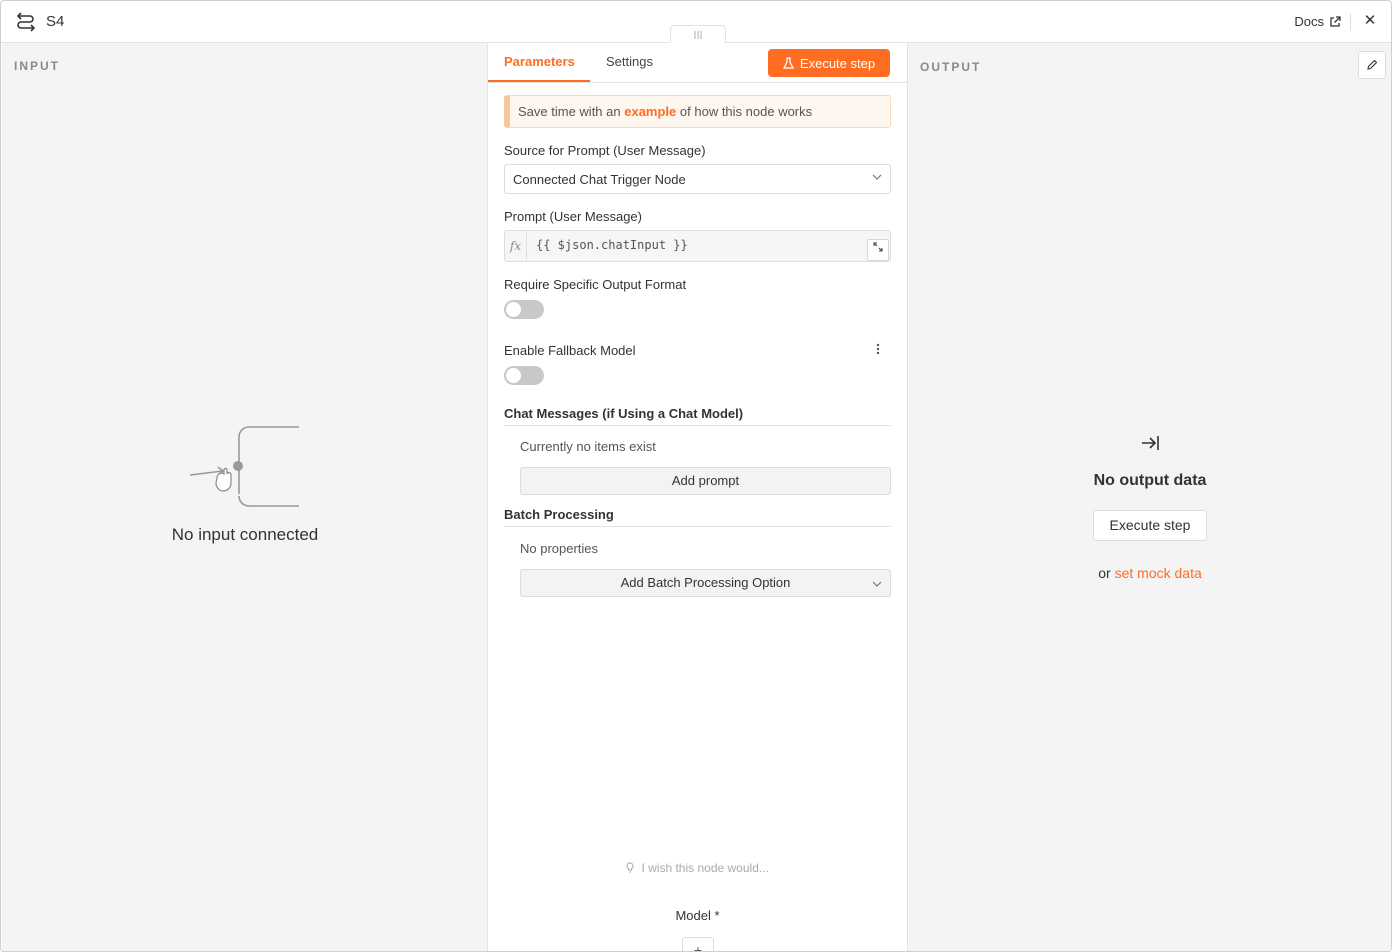 This screenshot has width=1392, height=952. Describe the element at coordinates (539, 61) in the screenshot. I see `tab-parameters: Parameters` at that location.